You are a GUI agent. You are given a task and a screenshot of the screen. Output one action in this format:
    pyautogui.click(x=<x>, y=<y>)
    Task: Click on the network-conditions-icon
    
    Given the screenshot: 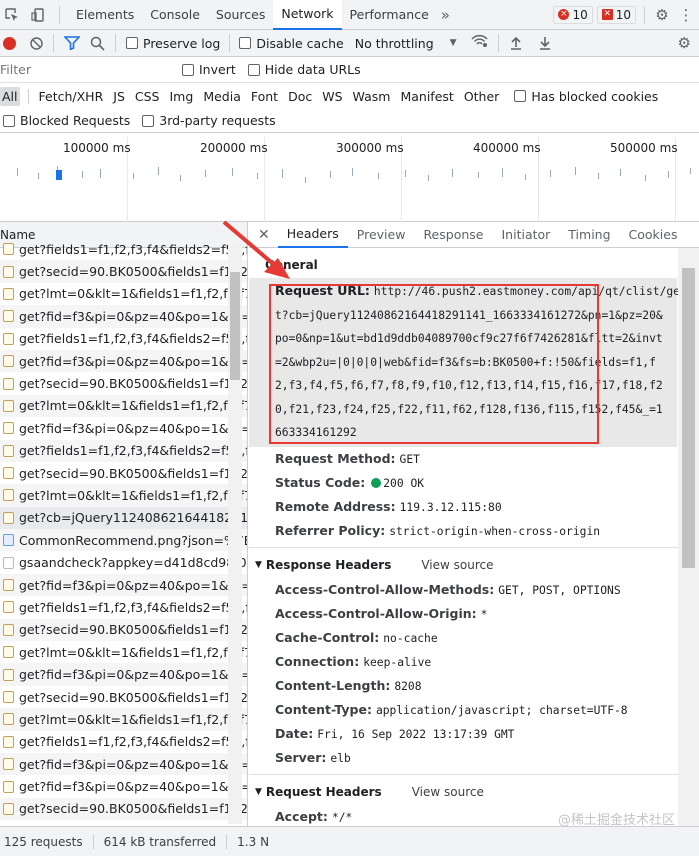 What is the action you would take?
    pyautogui.click(x=479, y=43)
    